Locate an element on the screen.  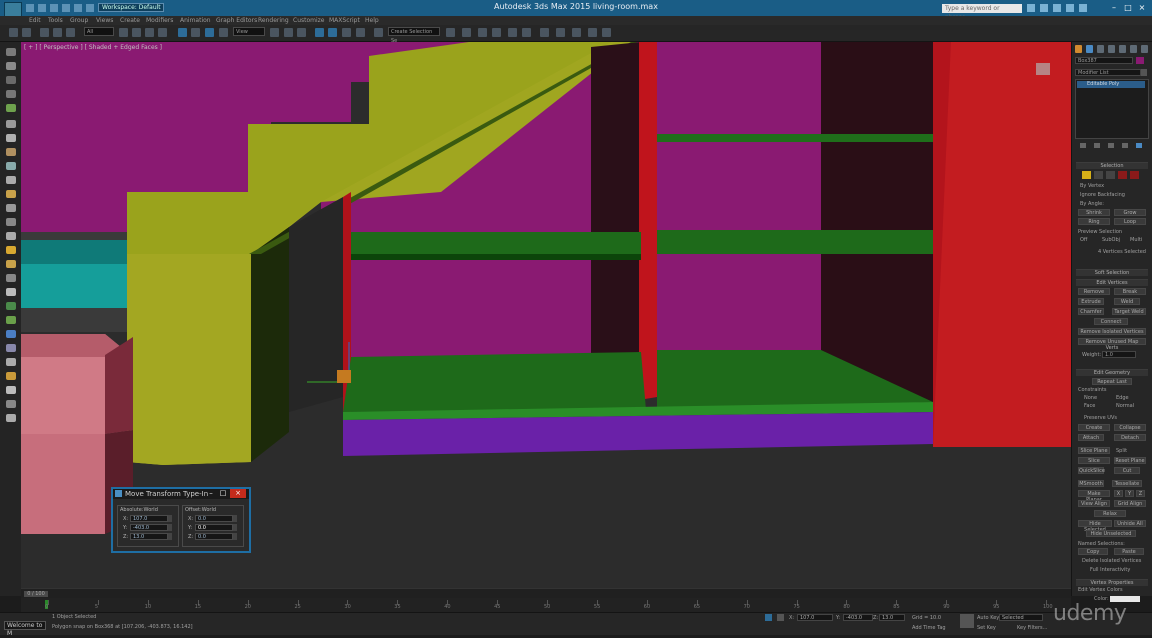
coord-x-field: 107.0 is located at coordinates (815, 617).